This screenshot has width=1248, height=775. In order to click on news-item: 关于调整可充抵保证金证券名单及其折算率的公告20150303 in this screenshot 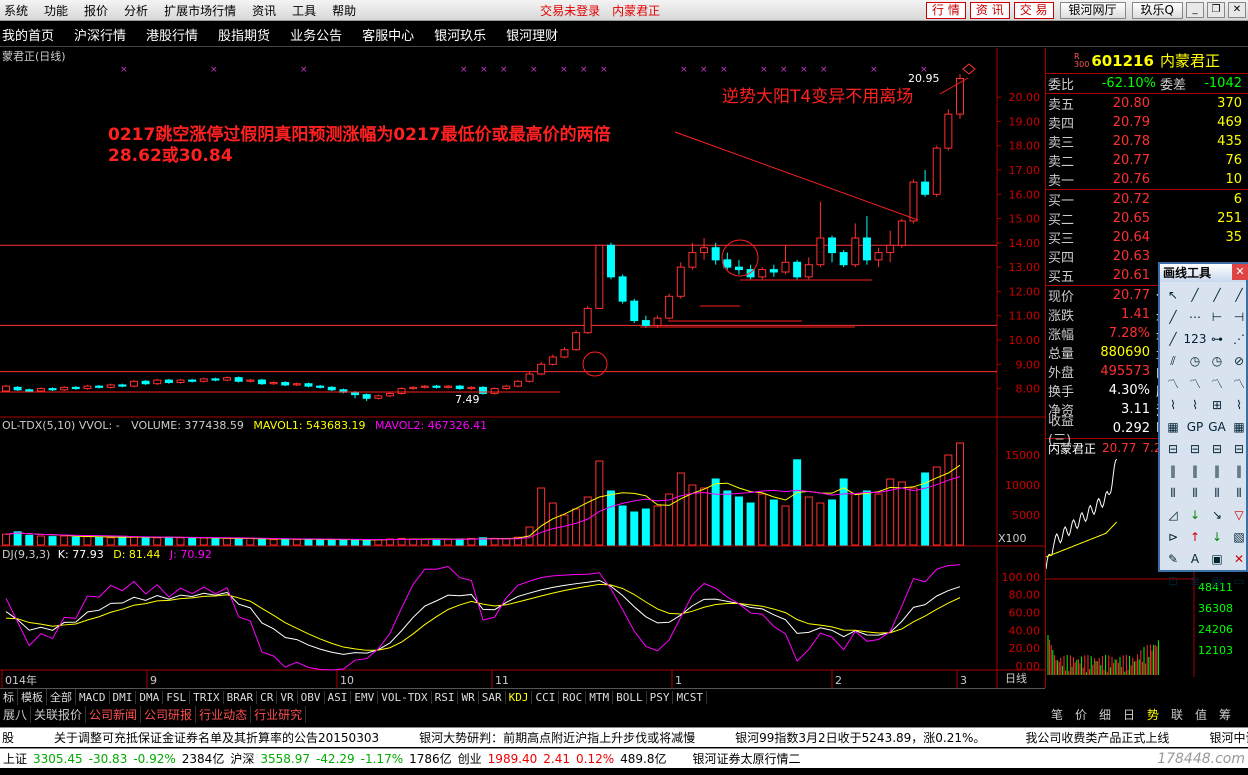, I will do `click(211, 737)`.